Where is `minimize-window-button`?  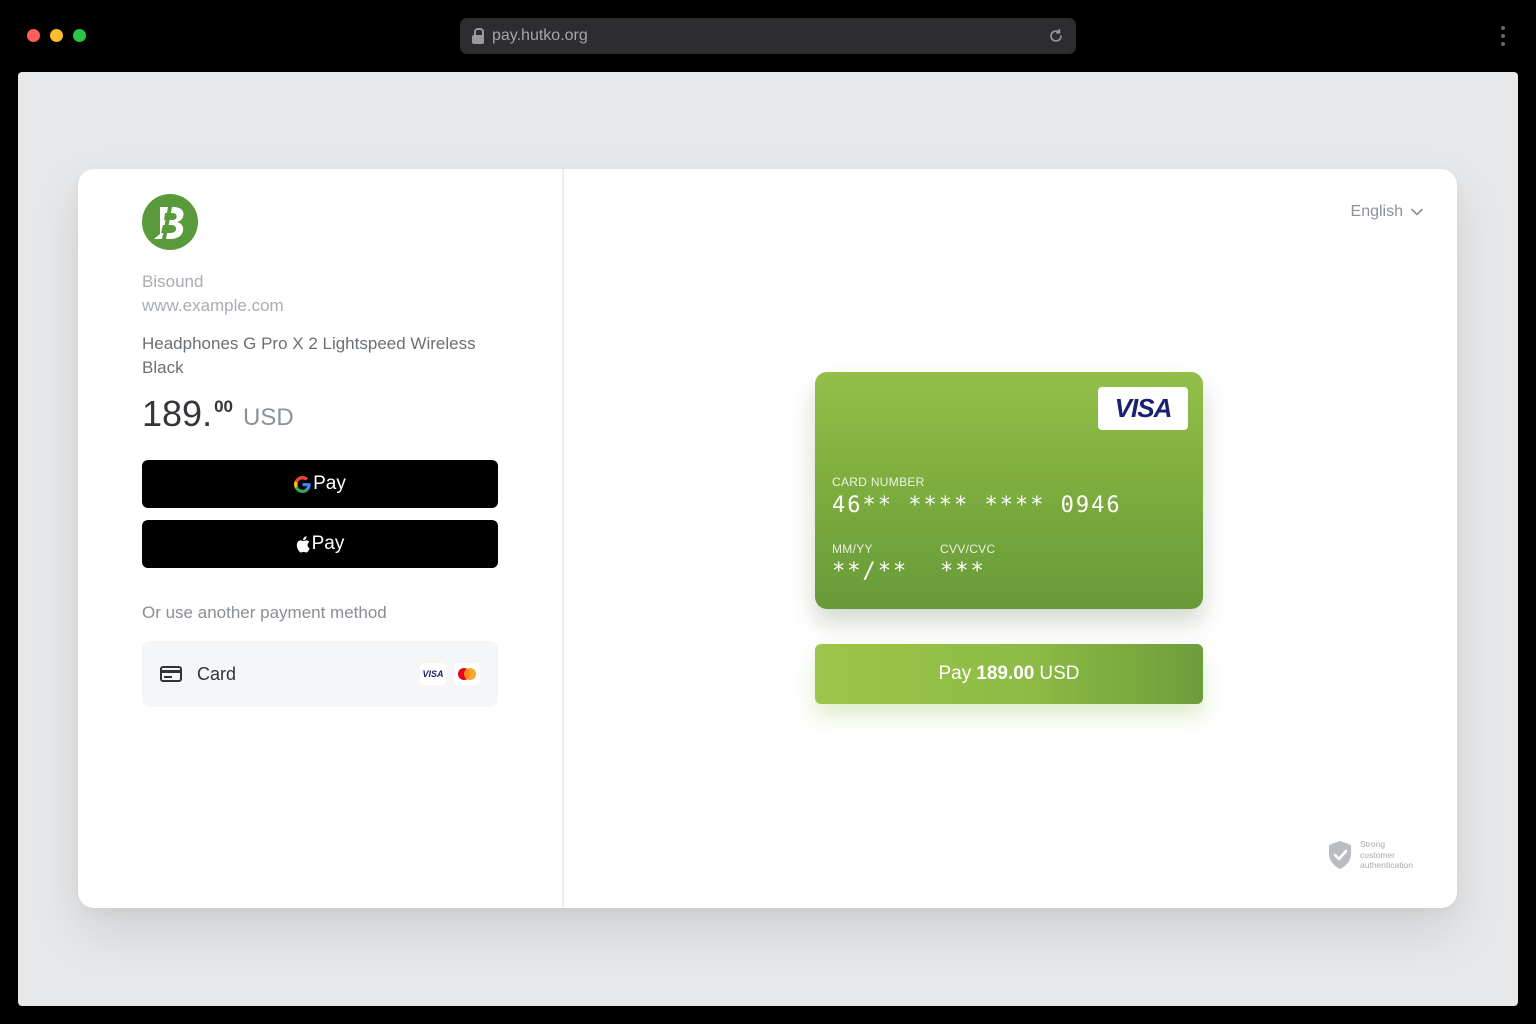 minimize-window-button is located at coordinates (56, 35).